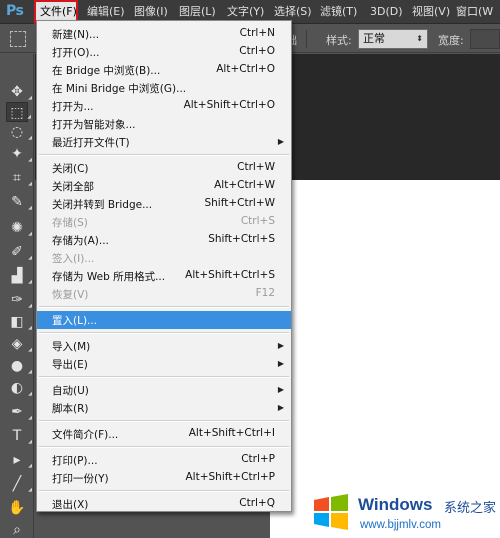  I want to click on tool-glyph: ✒, so click(17, 412).